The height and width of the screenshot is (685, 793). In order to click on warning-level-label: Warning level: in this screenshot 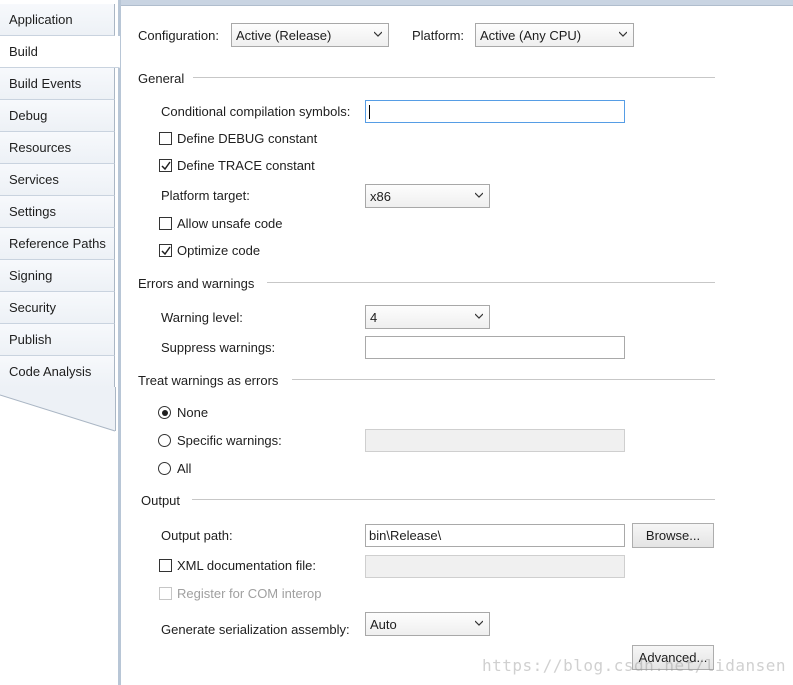, I will do `click(202, 317)`.